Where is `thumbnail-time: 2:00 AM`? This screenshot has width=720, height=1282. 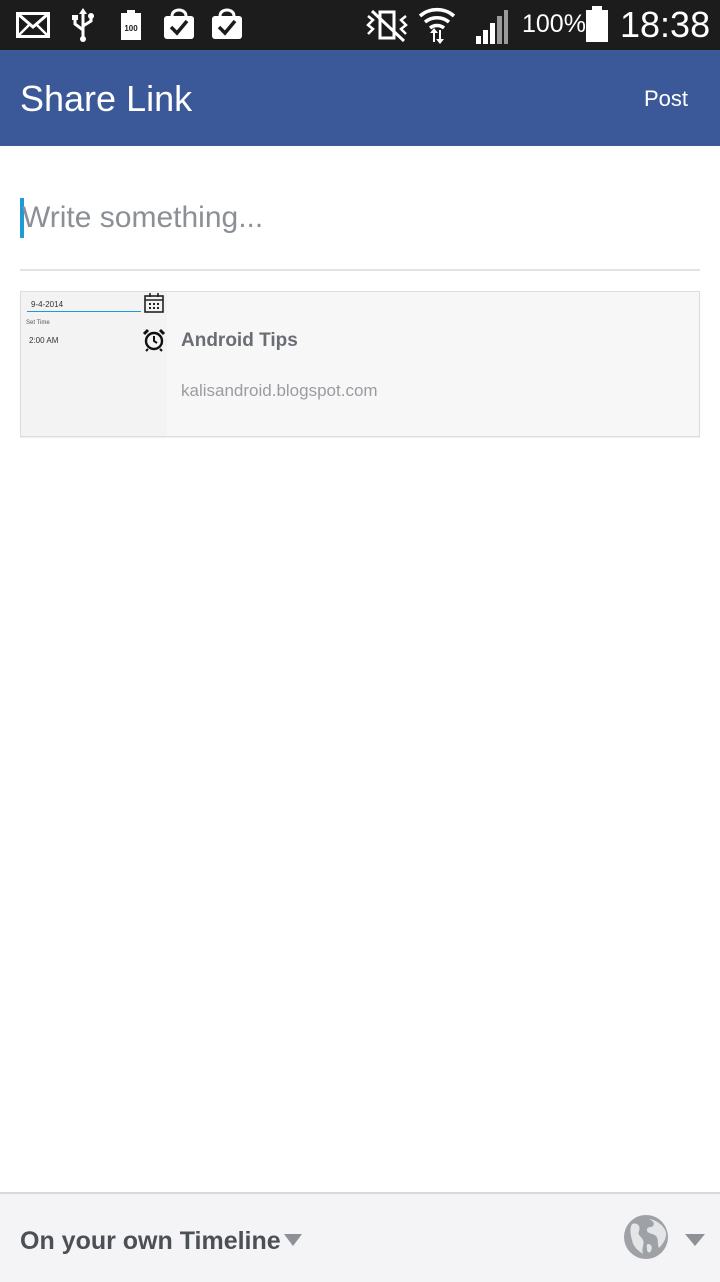 thumbnail-time: 2:00 AM is located at coordinates (44, 340).